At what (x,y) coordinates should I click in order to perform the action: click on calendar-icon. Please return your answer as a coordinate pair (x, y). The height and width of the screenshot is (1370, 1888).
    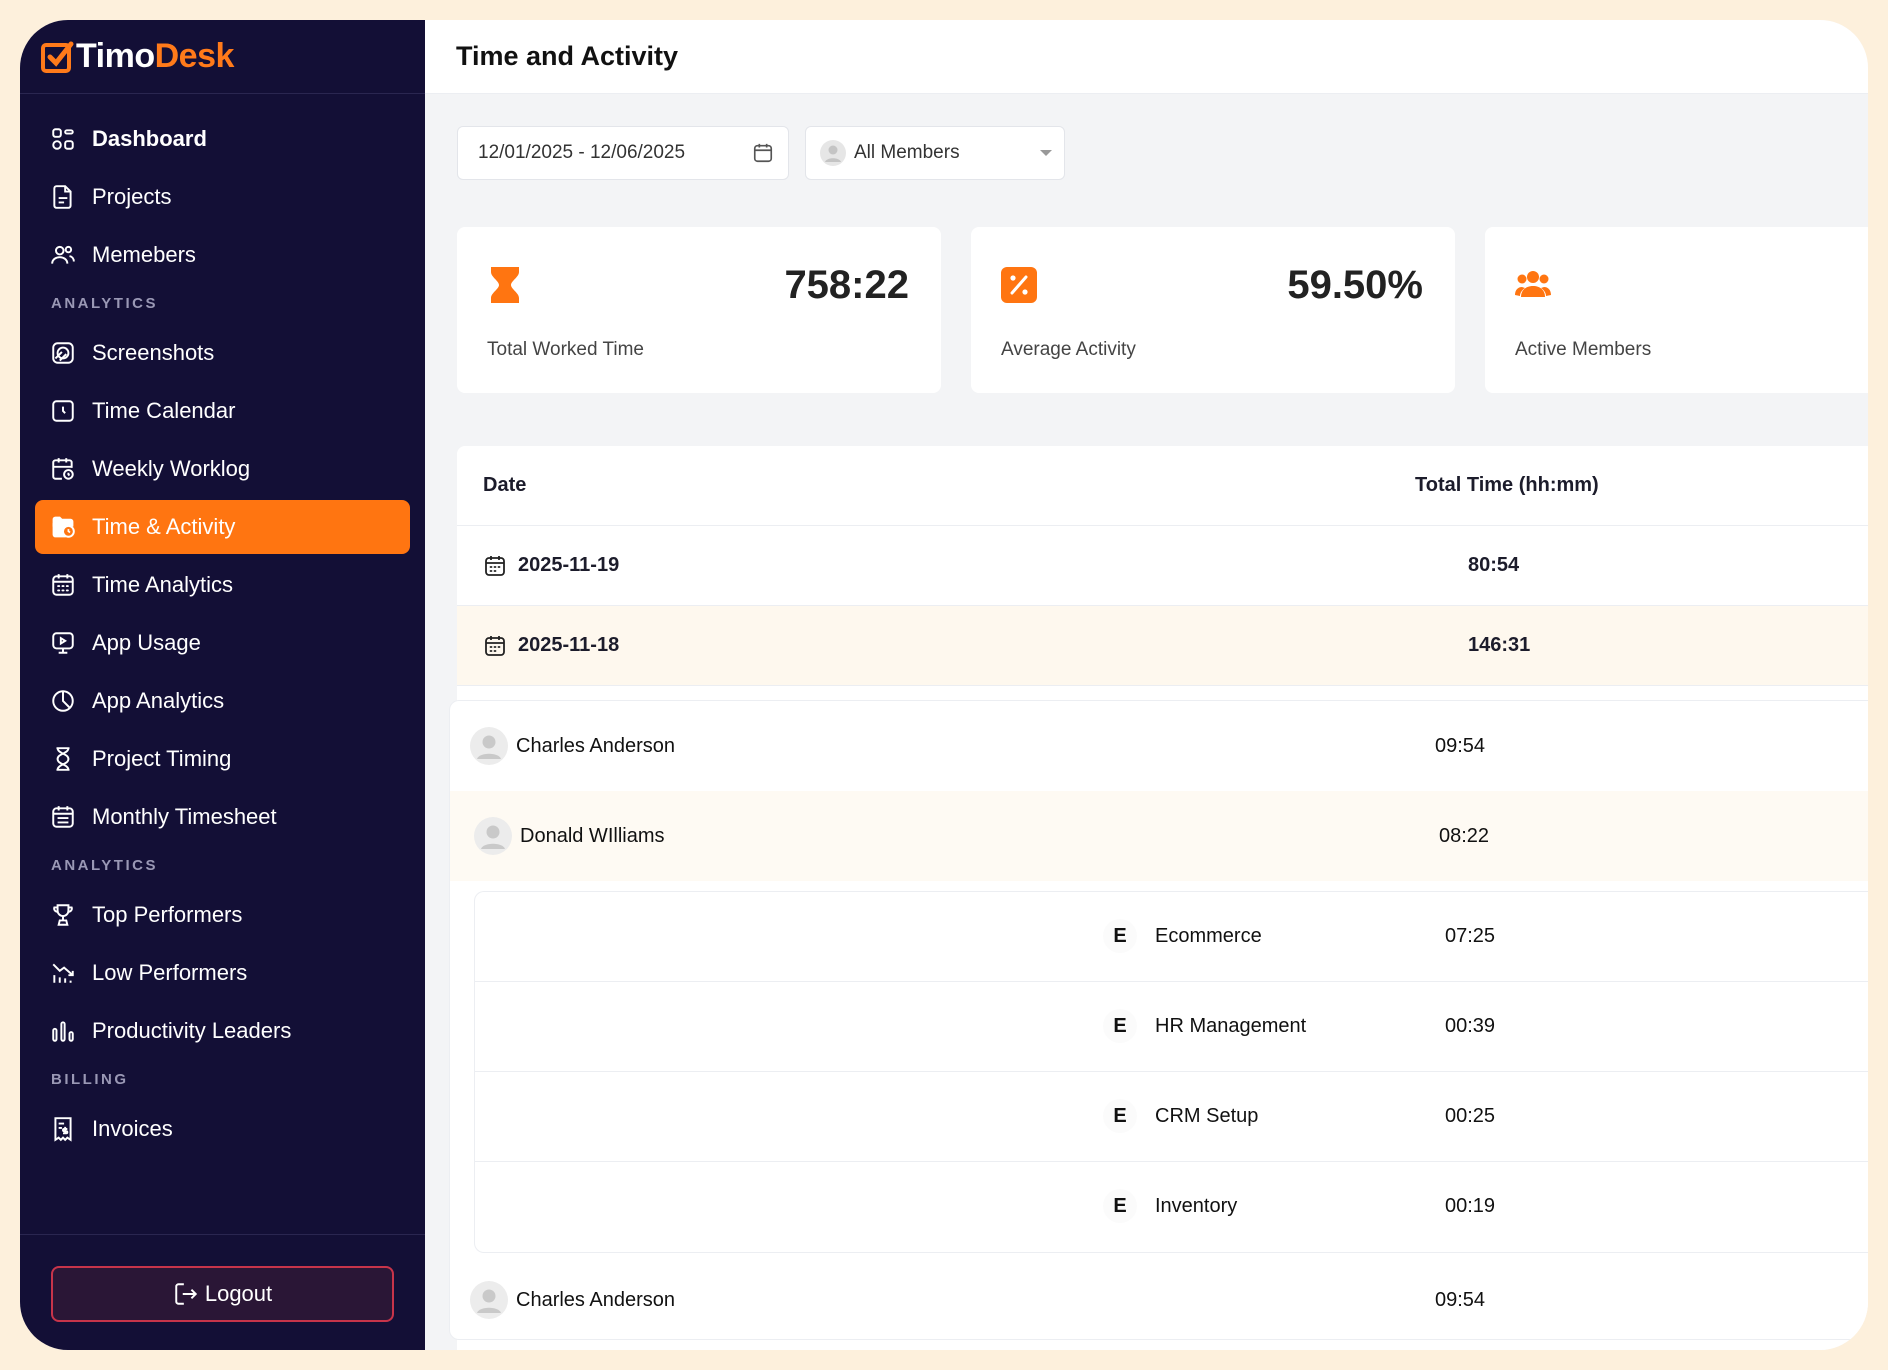
    Looking at the image, I should click on (495, 645).